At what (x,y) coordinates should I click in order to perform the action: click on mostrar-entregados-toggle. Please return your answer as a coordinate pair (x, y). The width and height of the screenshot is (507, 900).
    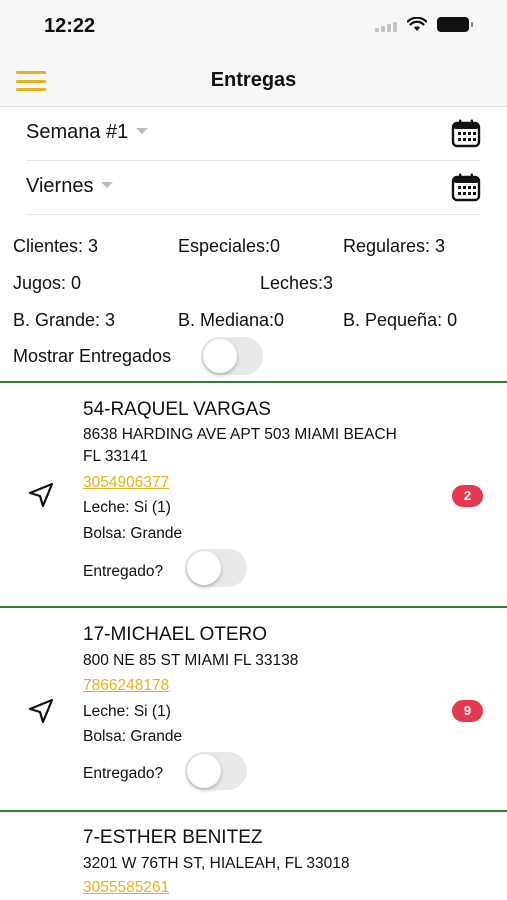
    Looking at the image, I should click on (232, 356).